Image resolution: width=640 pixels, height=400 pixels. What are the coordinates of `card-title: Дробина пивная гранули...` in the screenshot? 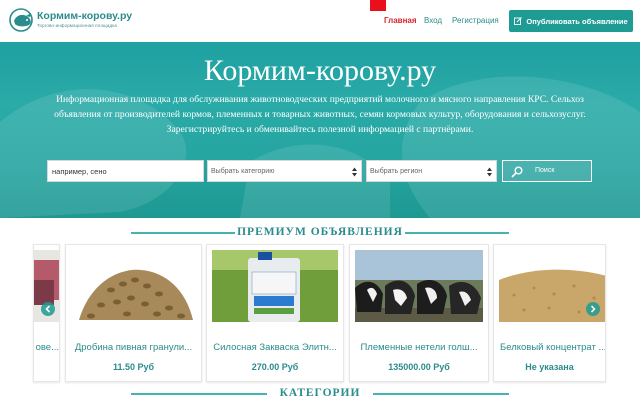 It's located at (133, 347).